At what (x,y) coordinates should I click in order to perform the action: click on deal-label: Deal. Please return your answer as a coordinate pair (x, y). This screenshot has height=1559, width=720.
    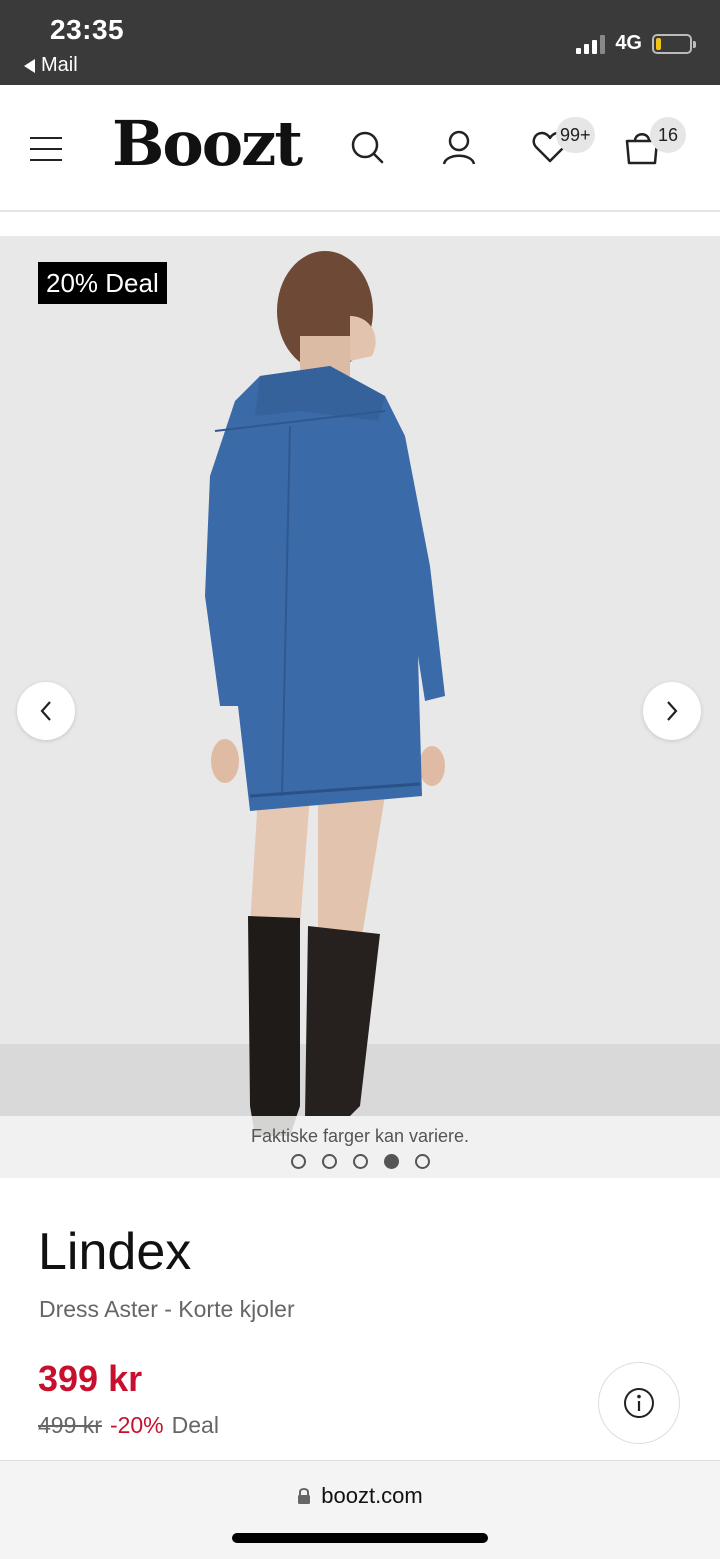
    Looking at the image, I should click on (195, 1425).